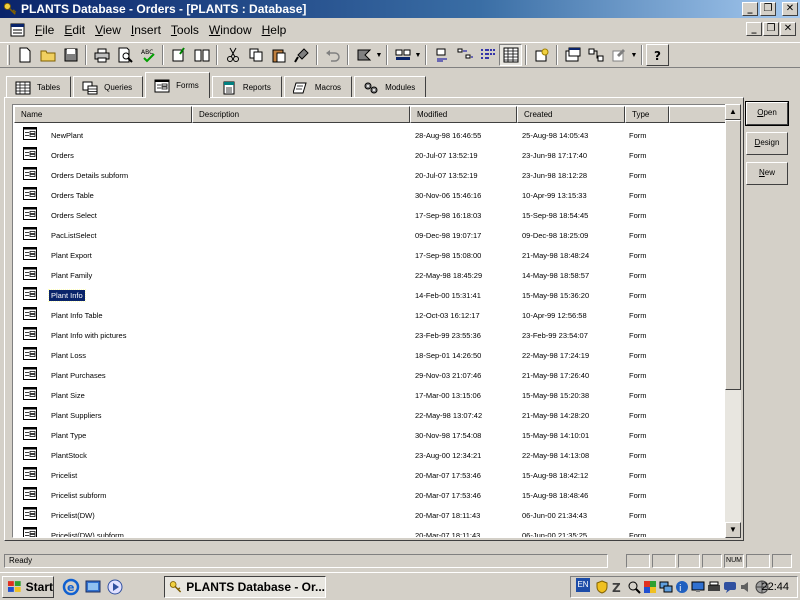  What do you see at coordinates (73, 515) in the screenshot?
I see `row-name: Pricelist(DW)` at bounding box center [73, 515].